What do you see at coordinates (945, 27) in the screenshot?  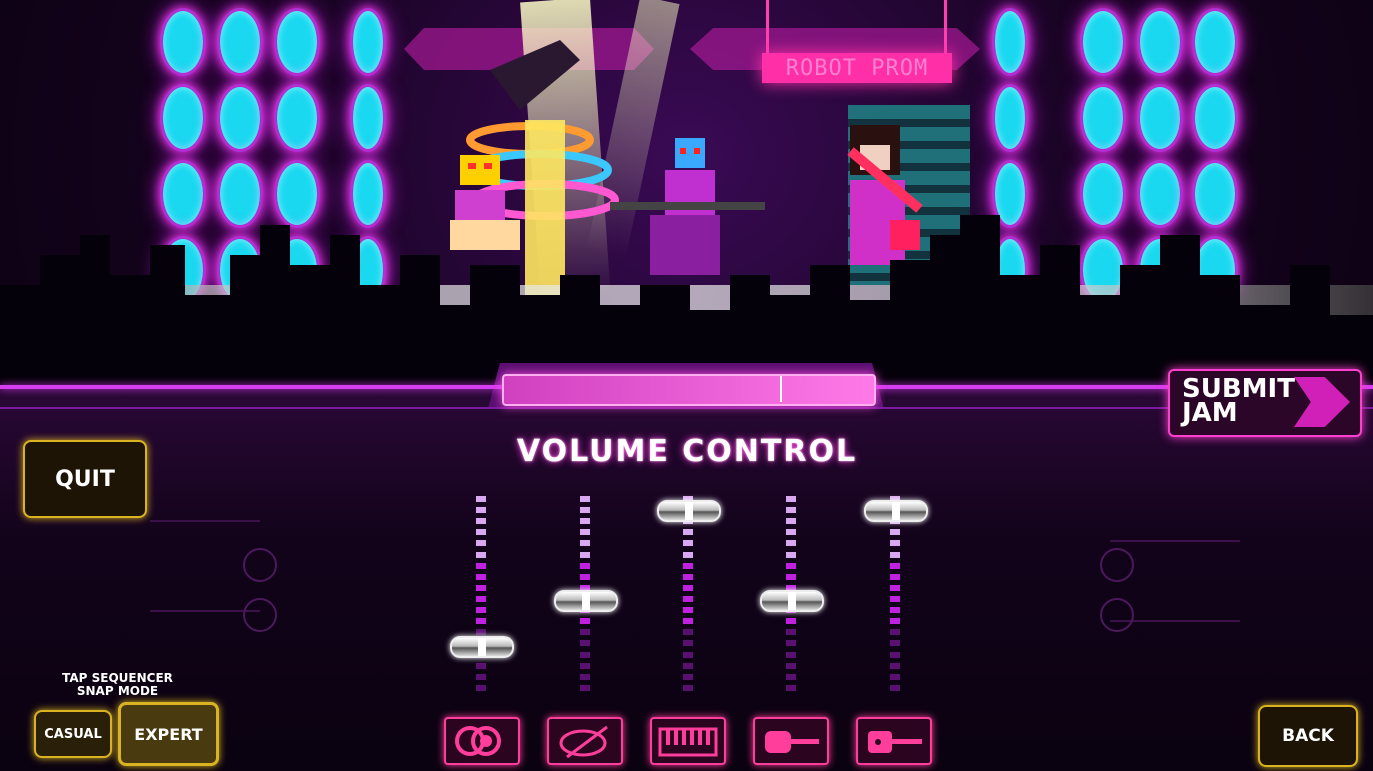 I see `sign-wire-right` at bounding box center [945, 27].